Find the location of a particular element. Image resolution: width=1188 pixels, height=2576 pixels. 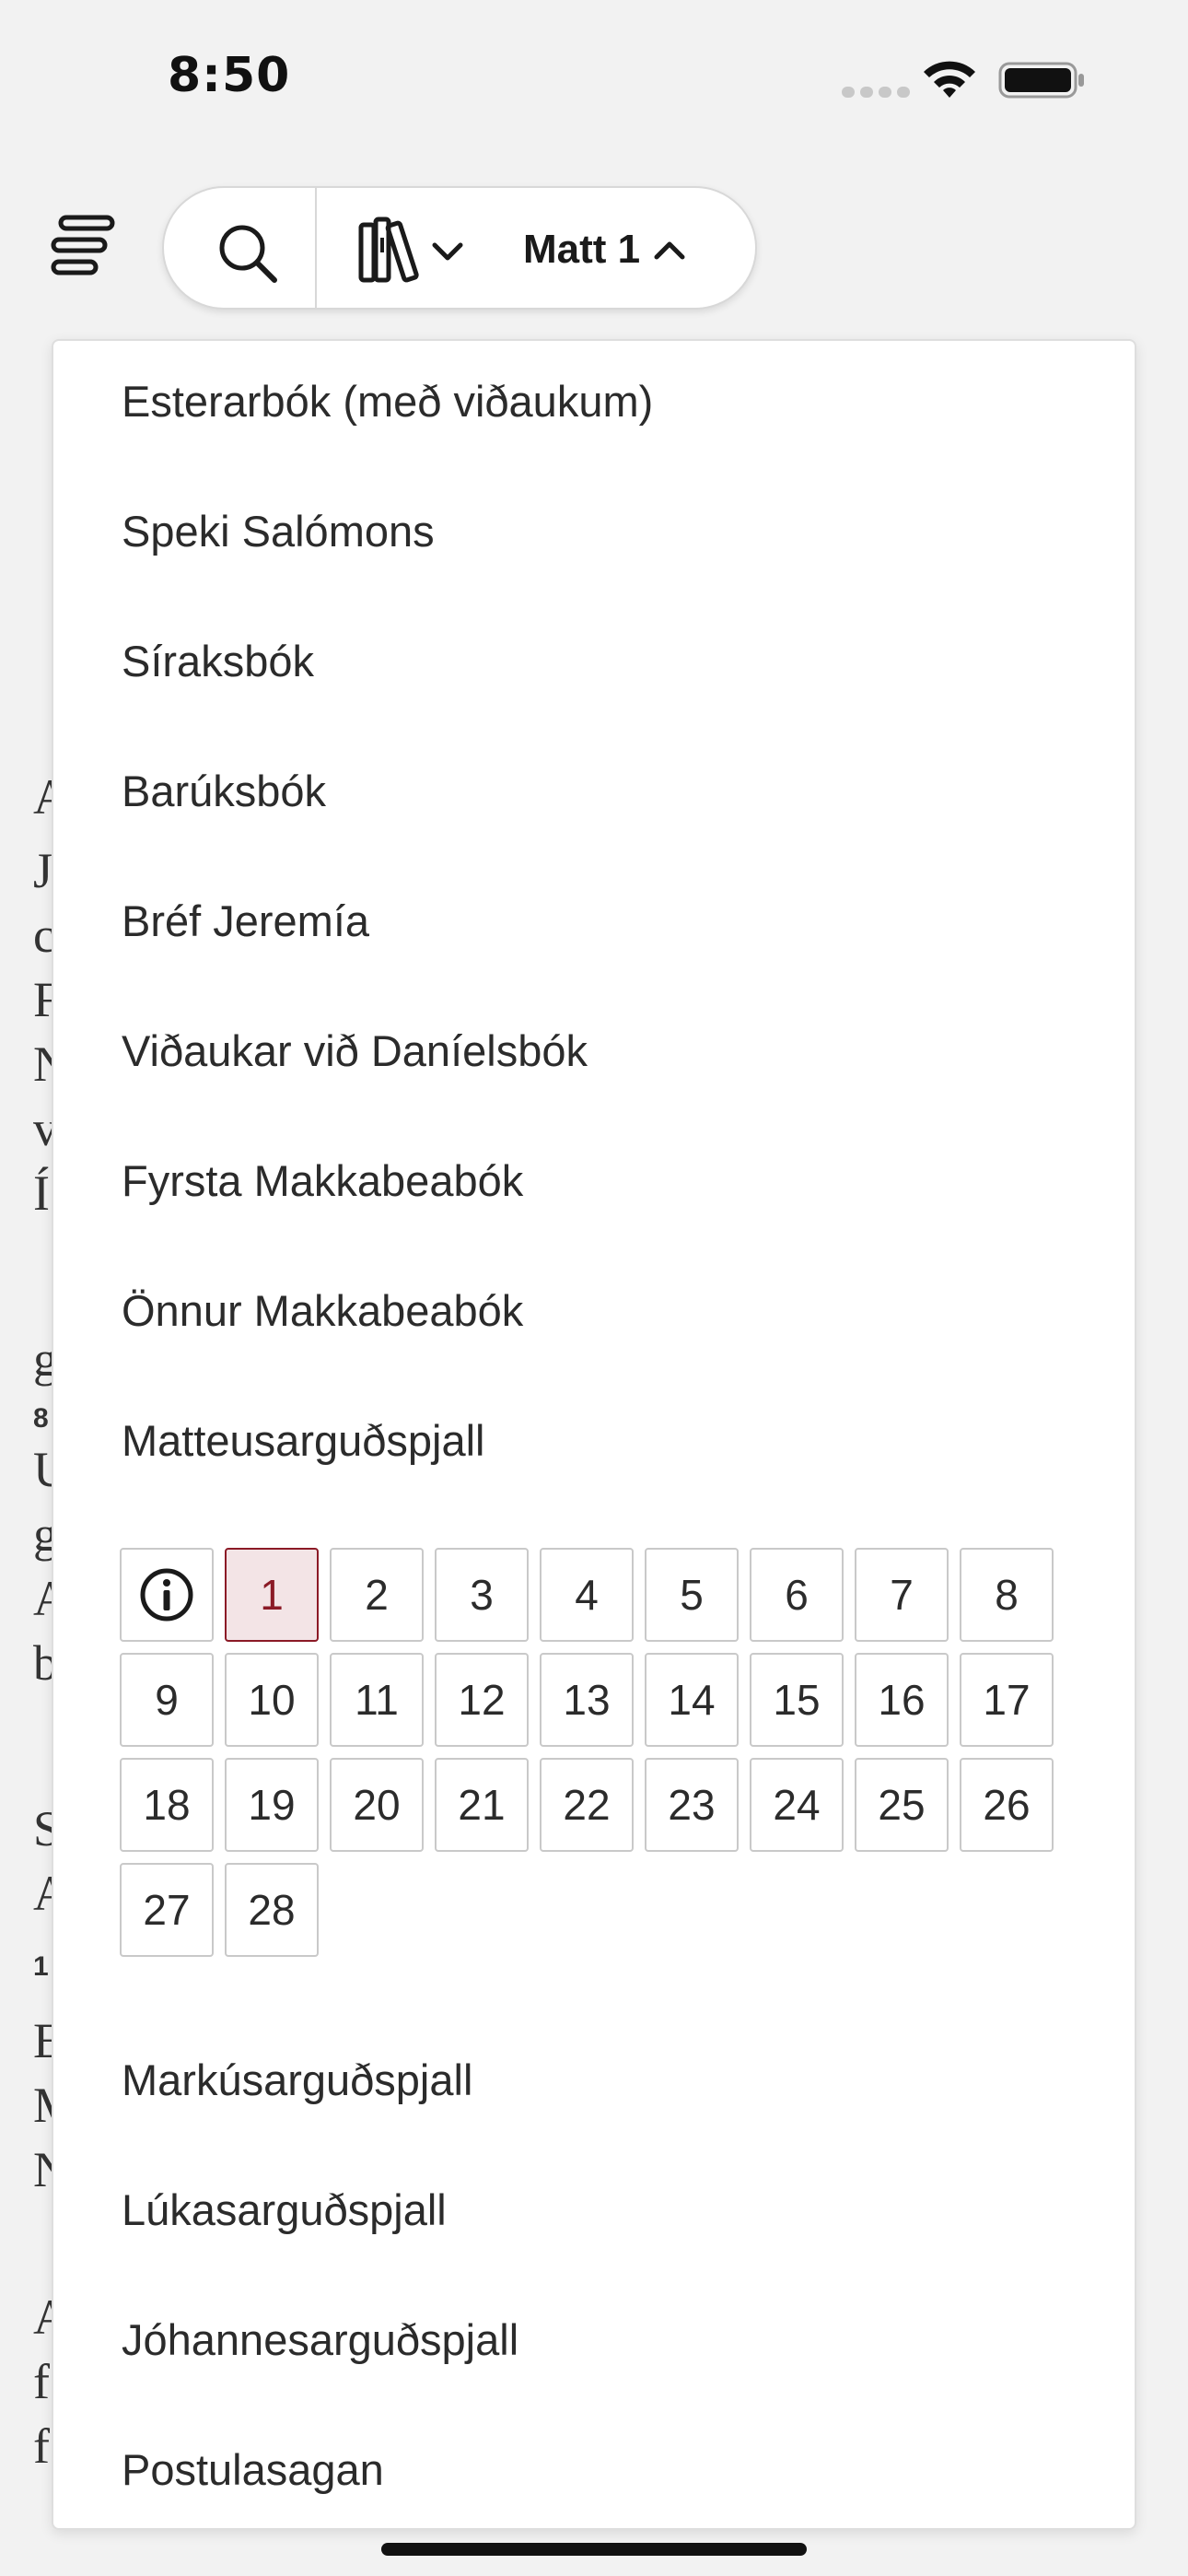

navigation-toolbar: Matt 1 is located at coordinates (459, 248).